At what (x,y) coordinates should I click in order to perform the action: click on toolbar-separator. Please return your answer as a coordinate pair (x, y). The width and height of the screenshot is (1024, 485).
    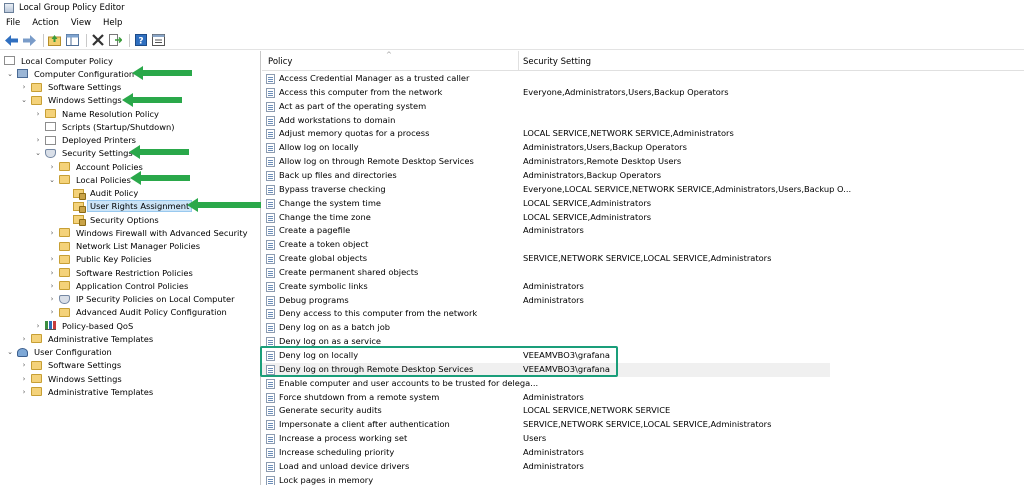
    Looking at the image, I should click on (86, 40).